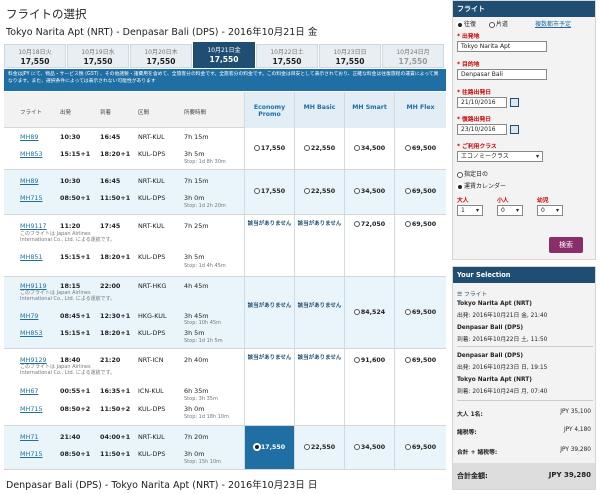 Image resolution: width=600 pixels, height=494 pixels. Describe the element at coordinates (420, 110) in the screenshot. I see `col-fare-mh-flex: MH Flex` at that location.